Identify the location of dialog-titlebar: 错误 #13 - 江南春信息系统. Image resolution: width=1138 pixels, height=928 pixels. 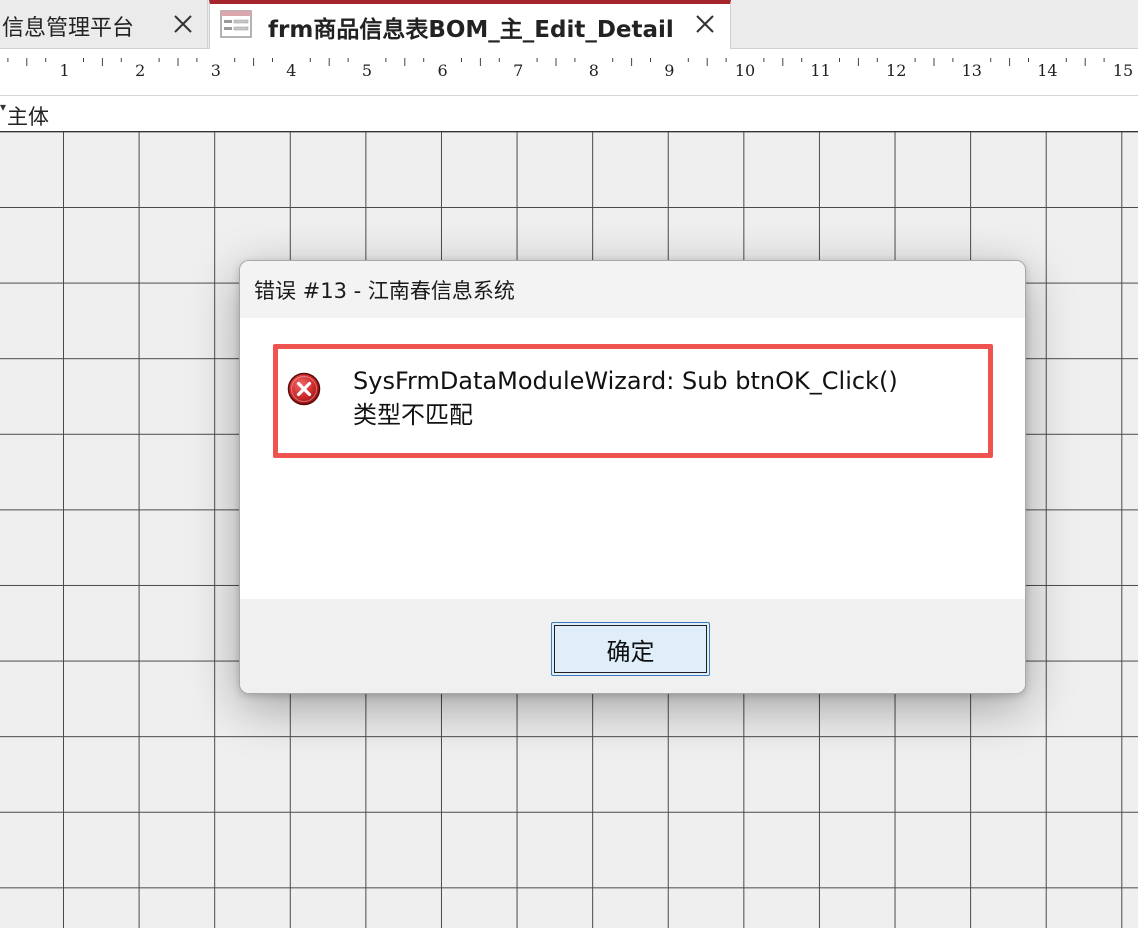
(632, 289).